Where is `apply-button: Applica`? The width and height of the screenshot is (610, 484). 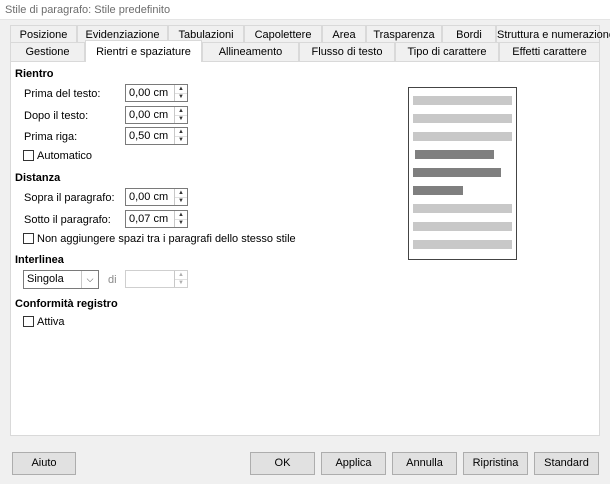 apply-button: Applica is located at coordinates (353, 463).